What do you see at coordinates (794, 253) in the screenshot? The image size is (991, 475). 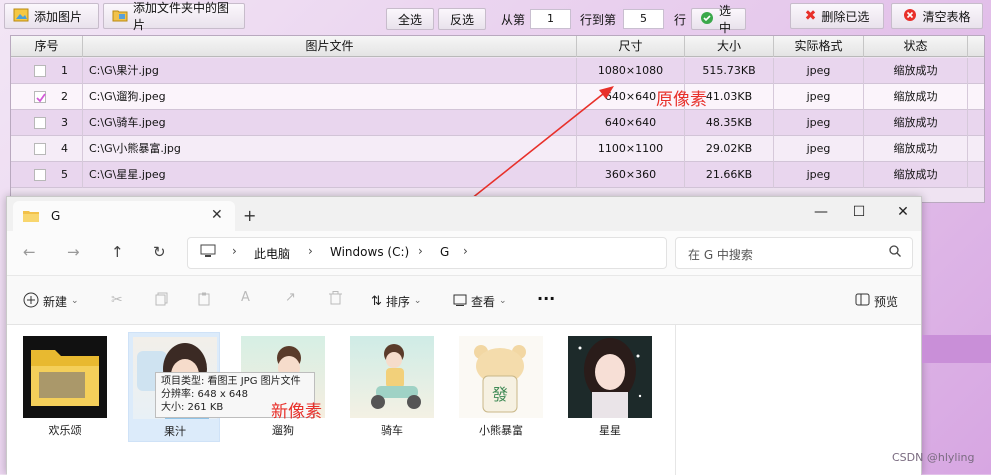 I see `search-box: 在 G 中搜索` at bounding box center [794, 253].